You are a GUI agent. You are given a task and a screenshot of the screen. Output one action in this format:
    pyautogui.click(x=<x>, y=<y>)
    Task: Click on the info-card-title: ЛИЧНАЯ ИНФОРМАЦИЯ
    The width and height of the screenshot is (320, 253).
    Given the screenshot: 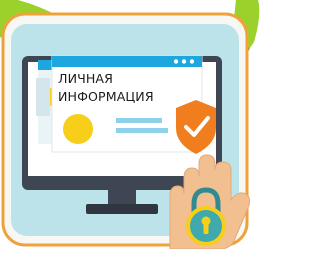 What is the action you would take?
    pyautogui.click(x=118, y=88)
    